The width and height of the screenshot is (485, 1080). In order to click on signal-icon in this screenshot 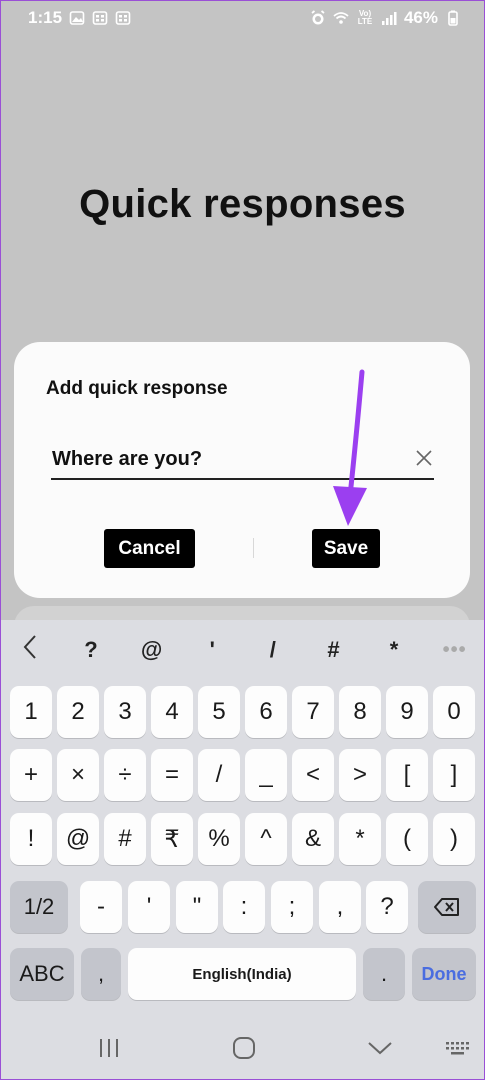, I will do `click(389, 18)`.